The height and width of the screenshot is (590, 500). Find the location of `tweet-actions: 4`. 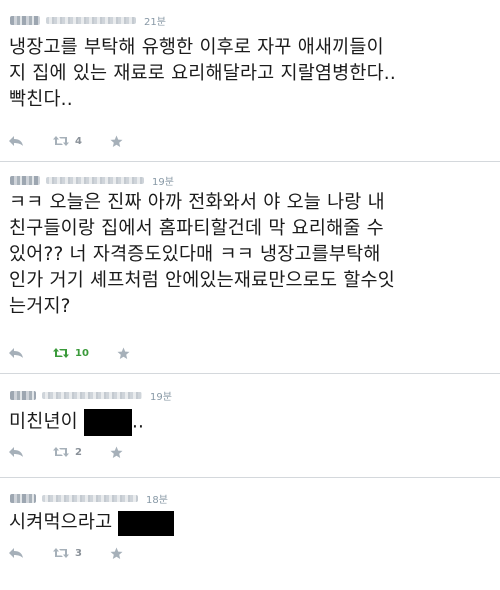

tweet-actions: 4 is located at coordinates (79, 141).